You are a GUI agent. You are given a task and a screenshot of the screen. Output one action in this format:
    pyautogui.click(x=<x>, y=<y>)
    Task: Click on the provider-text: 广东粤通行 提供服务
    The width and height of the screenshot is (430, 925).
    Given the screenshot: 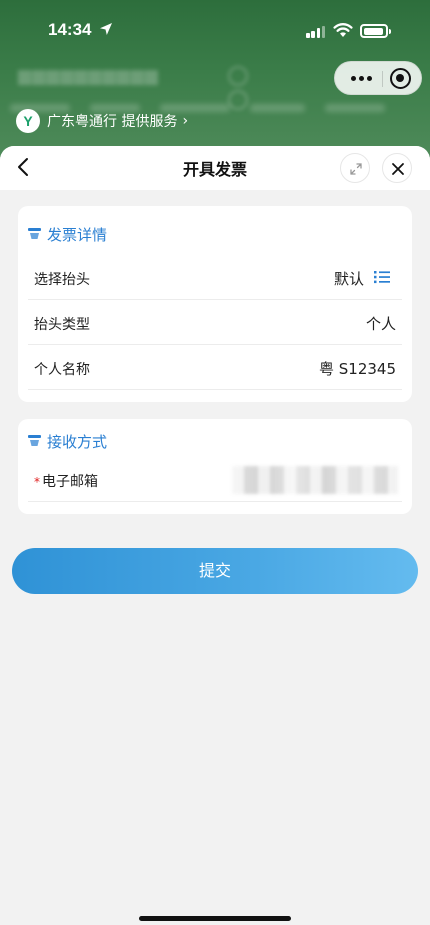 What is the action you would take?
    pyautogui.click(x=112, y=122)
    